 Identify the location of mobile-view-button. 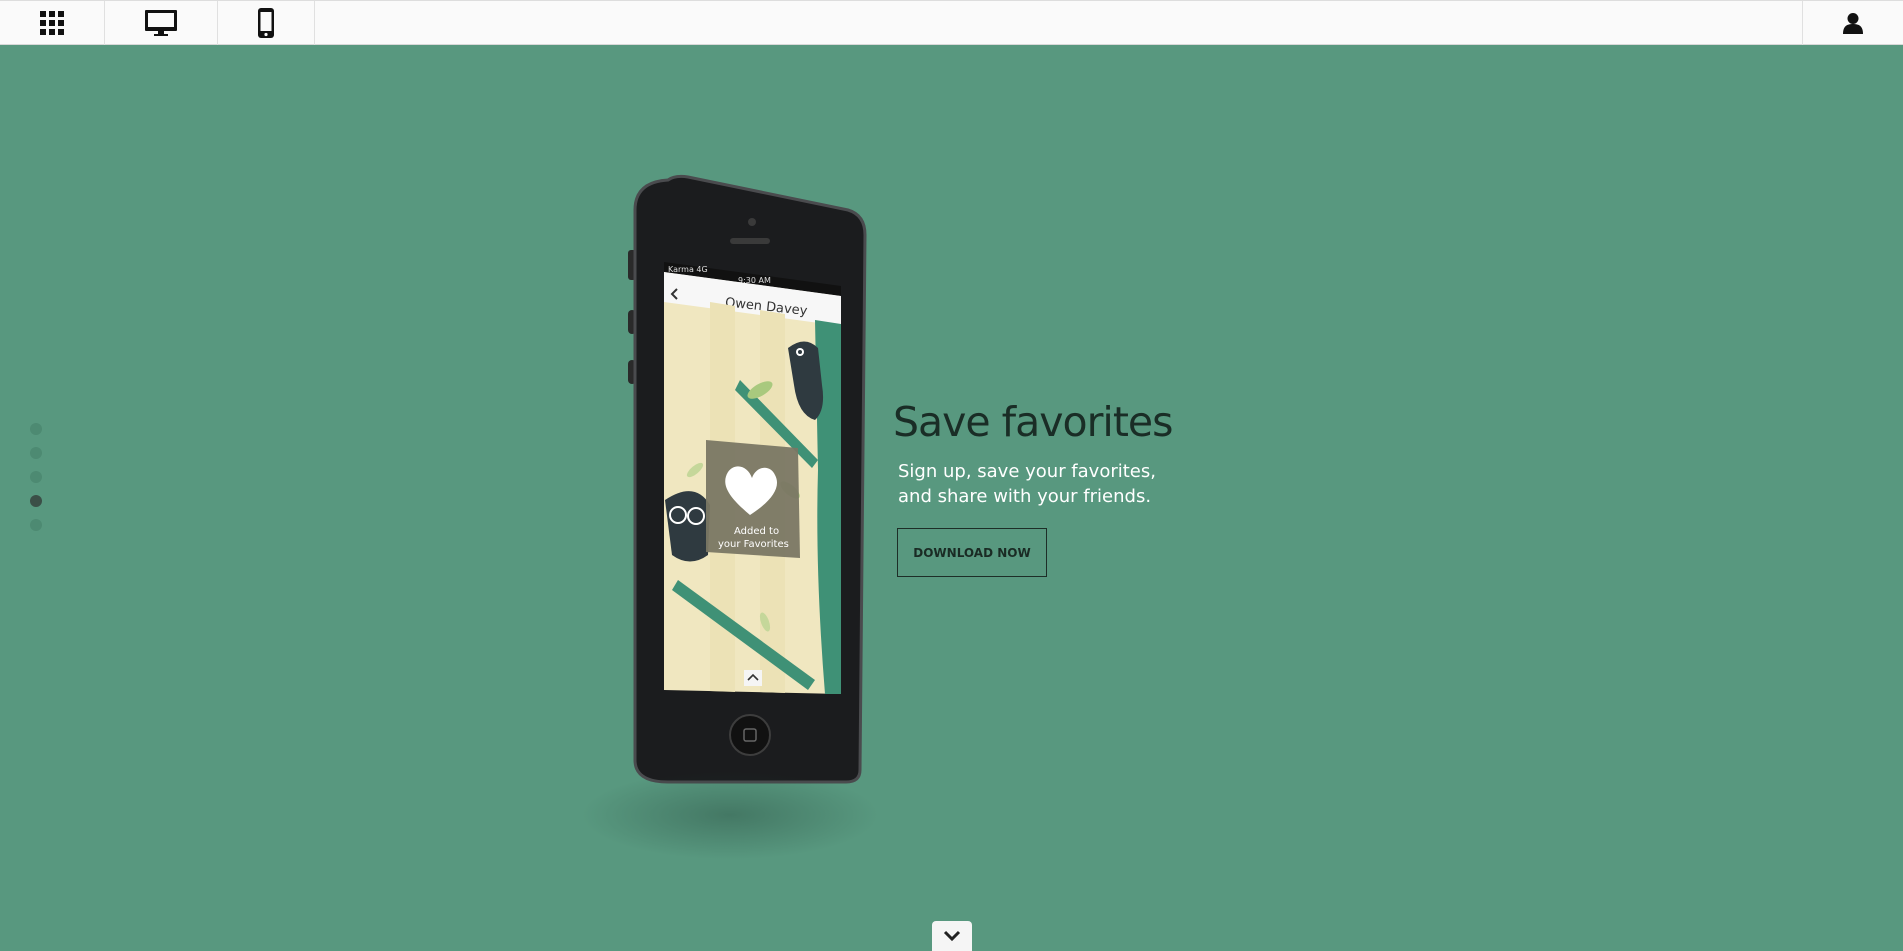
(266, 23).